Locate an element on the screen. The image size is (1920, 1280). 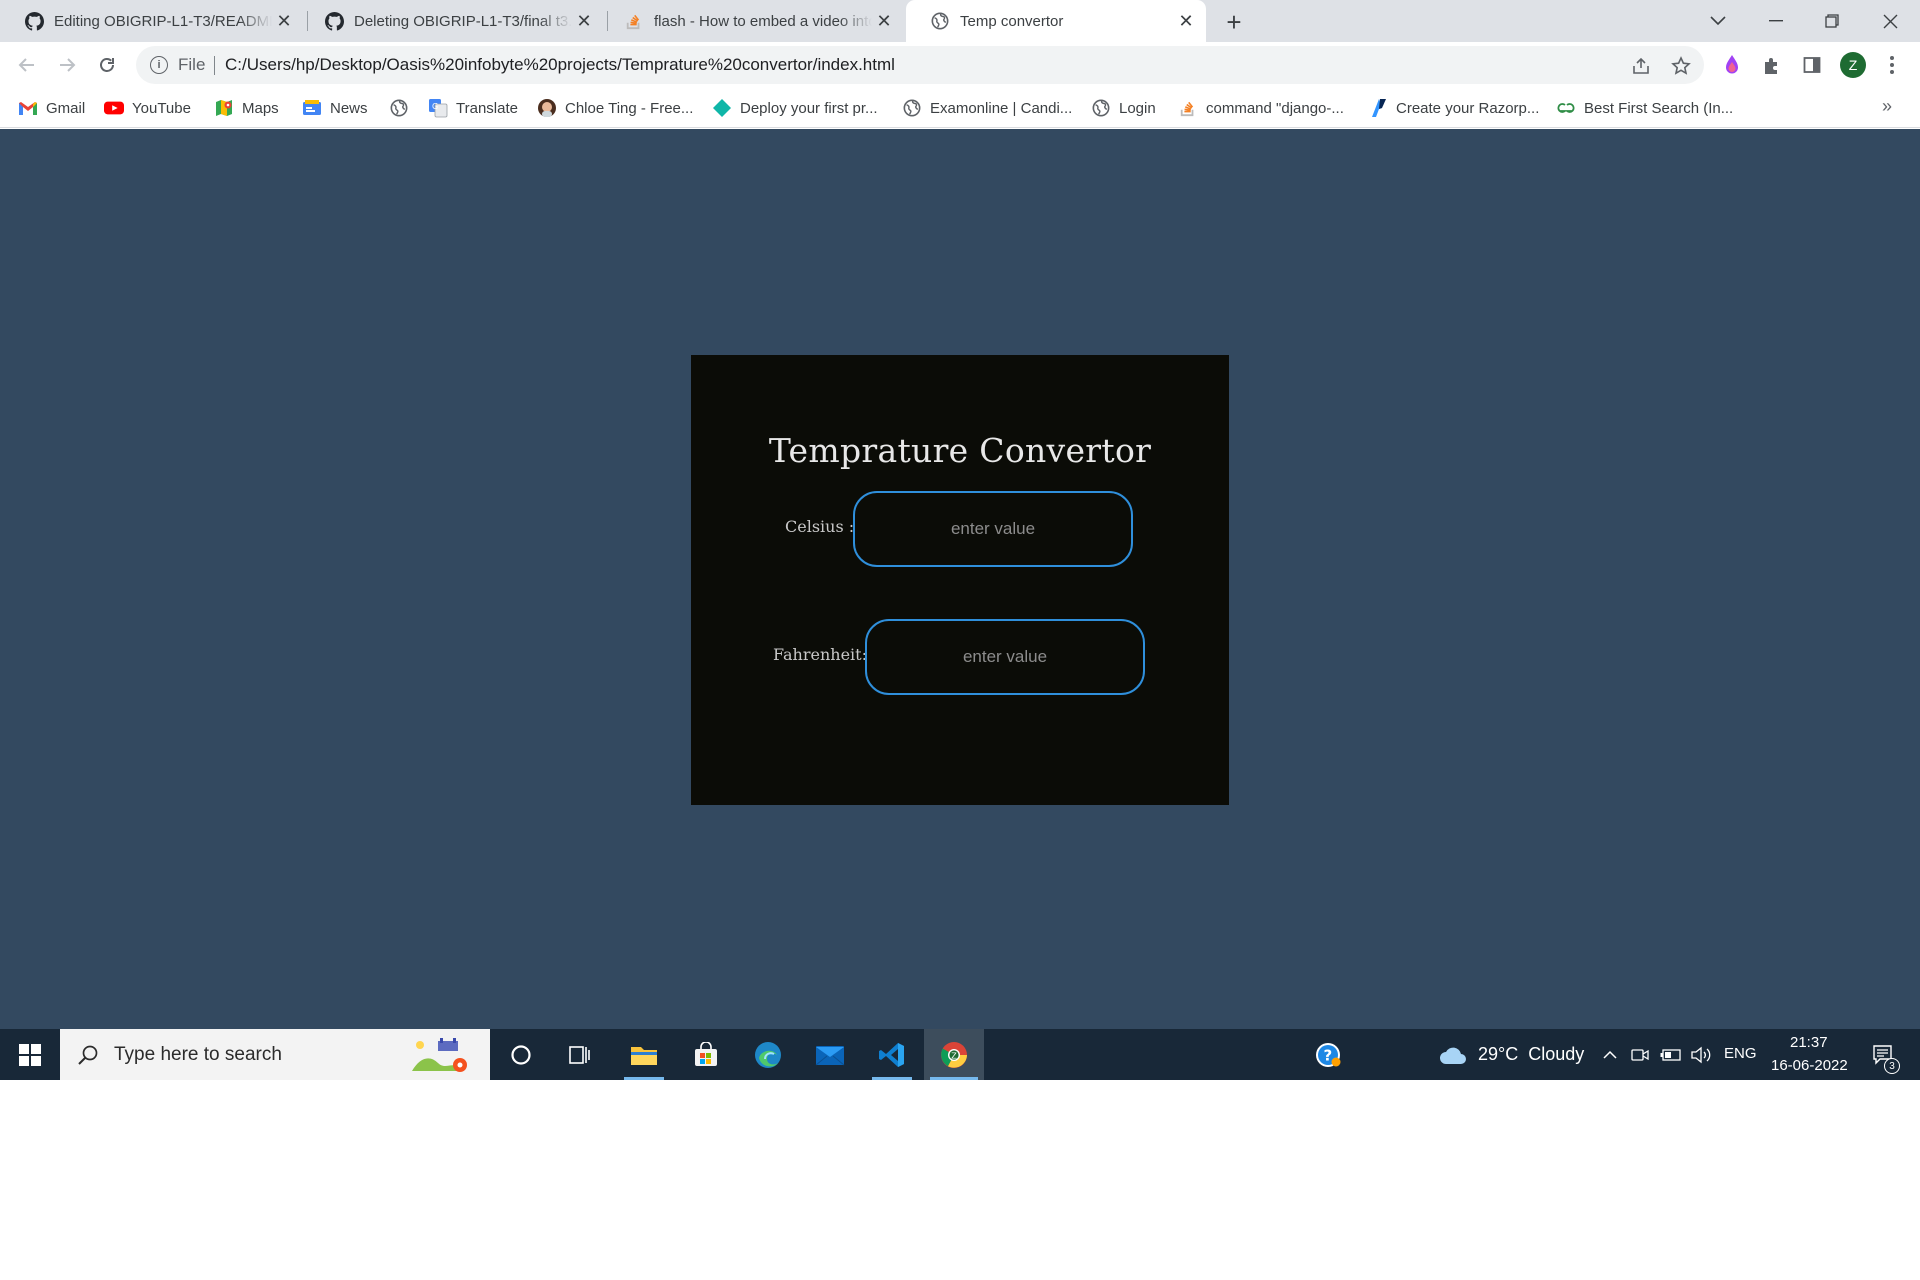
search-placeholder: Type here to search is located at coordinates (198, 1054).